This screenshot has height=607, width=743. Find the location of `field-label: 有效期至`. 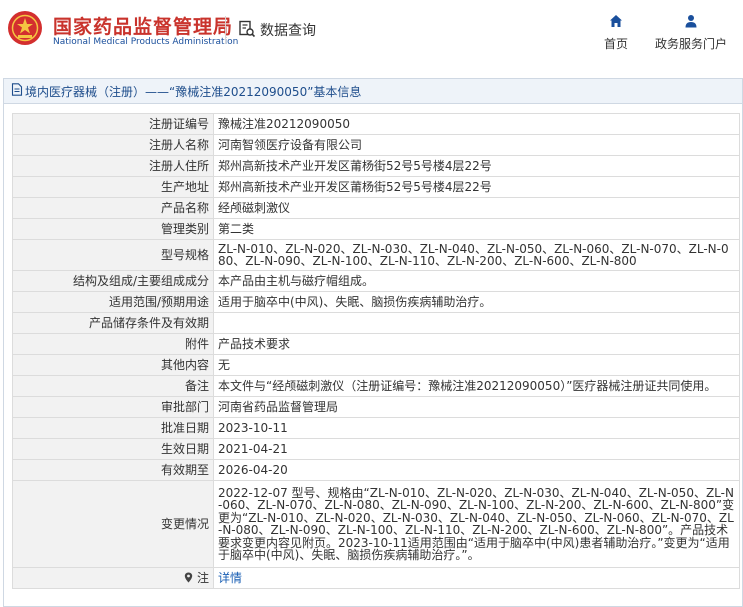

field-label: 有效期至 is located at coordinates (113, 470).